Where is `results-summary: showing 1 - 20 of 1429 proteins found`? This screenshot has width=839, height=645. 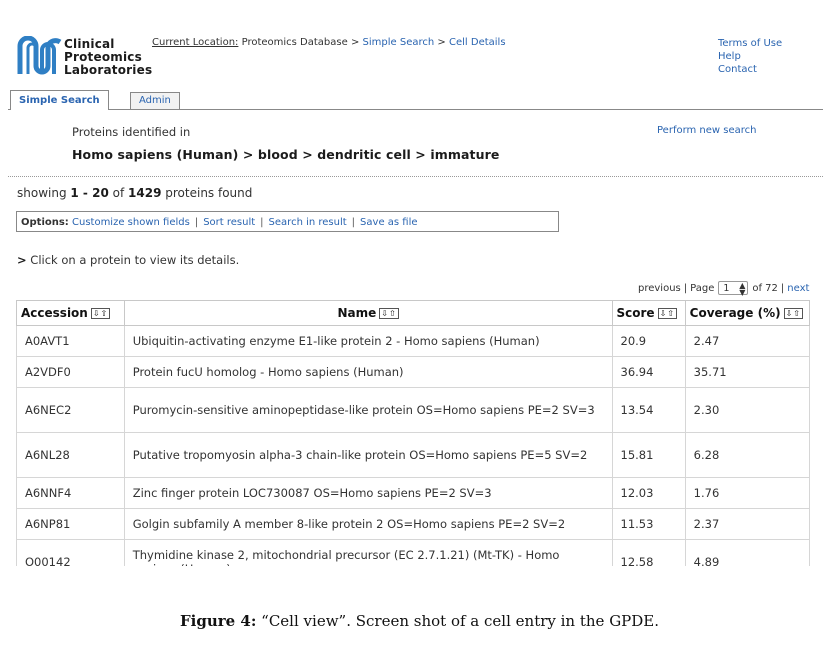
results-summary: showing 1 - 20 of 1429 proteins found is located at coordinates (134, 193).